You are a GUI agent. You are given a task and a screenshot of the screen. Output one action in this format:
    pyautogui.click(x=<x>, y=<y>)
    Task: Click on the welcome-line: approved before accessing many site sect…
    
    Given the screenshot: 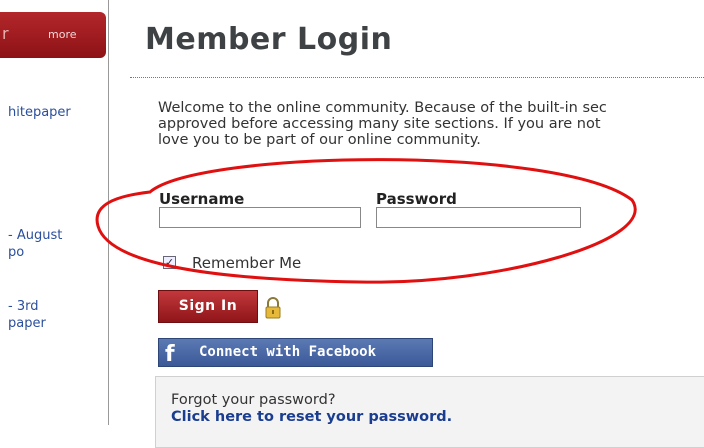 What is the action you would take?
    pyautogui.click(x=379, y=124)
    